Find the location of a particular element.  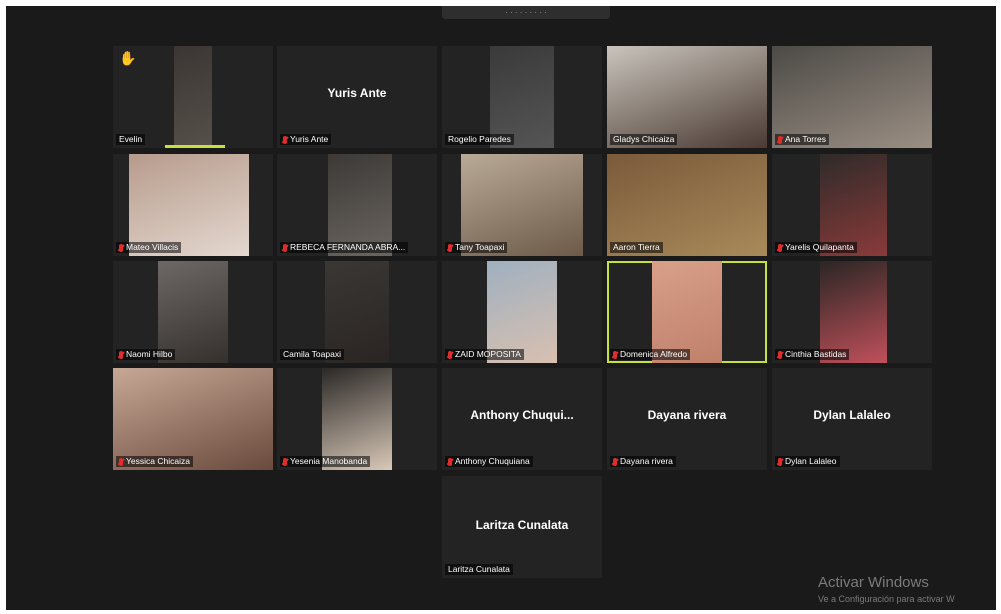

participant-tile: Camila Toapaxi is located at coordinates (357, 312).